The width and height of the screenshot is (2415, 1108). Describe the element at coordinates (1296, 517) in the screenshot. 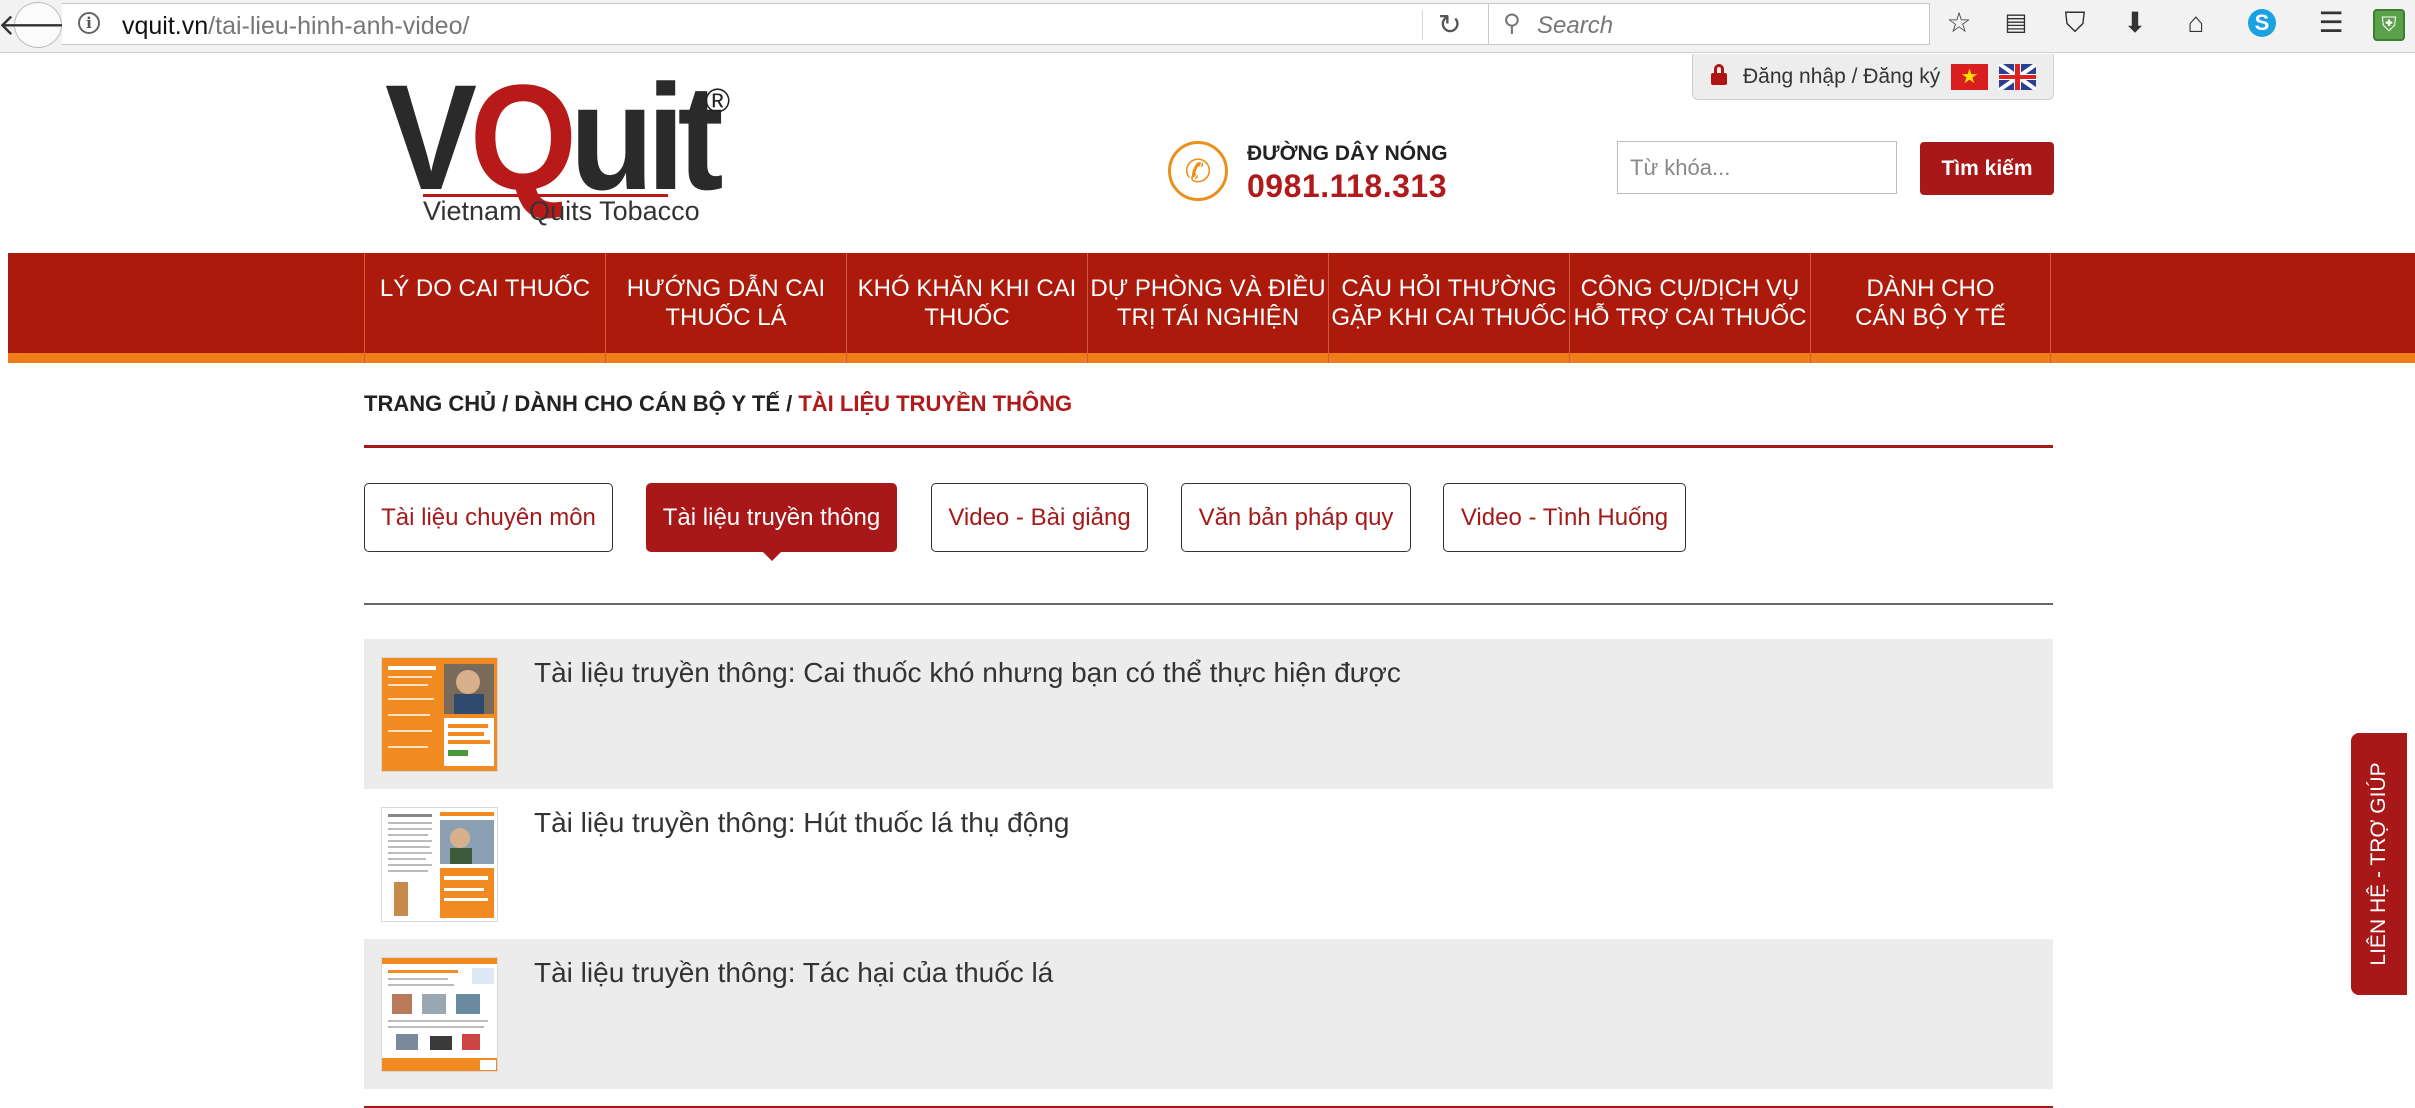

I see `tab-van-ban-phap-quy: Văn bản pháp quy` at that location.